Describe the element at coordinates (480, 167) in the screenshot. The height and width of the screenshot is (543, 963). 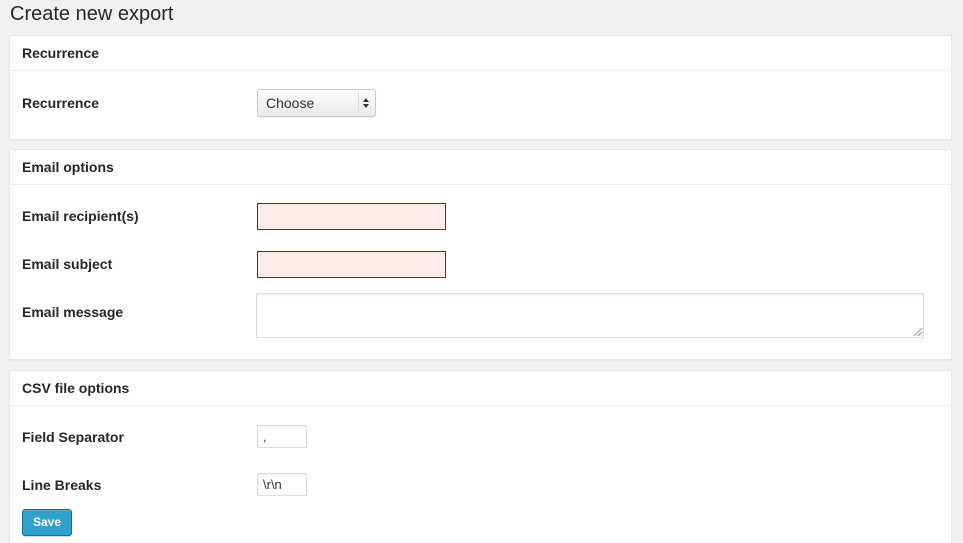
I see `email-options-panel-header: Email options` at that location.